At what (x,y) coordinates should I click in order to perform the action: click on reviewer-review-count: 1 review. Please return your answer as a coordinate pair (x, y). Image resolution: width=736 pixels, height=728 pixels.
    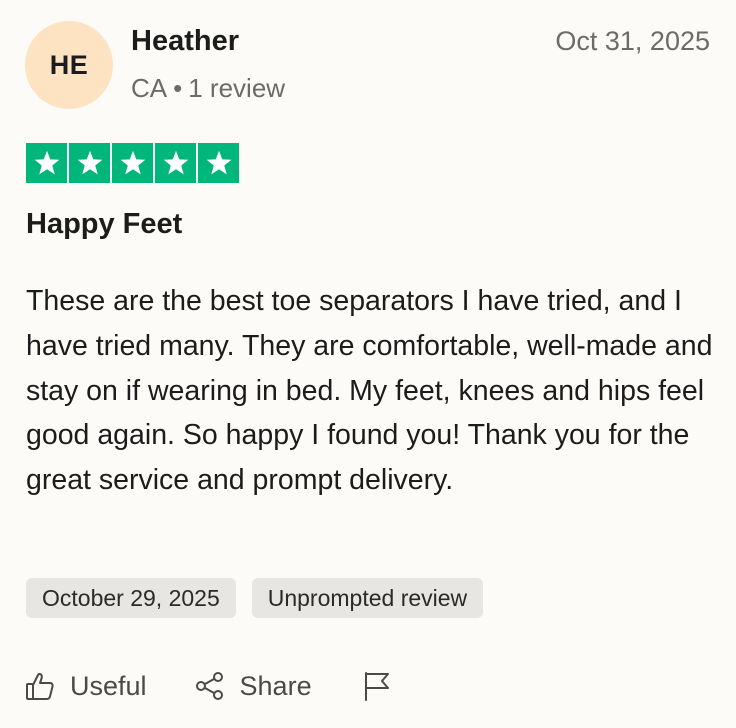
    Looking at the image, I should click on (237, 88).